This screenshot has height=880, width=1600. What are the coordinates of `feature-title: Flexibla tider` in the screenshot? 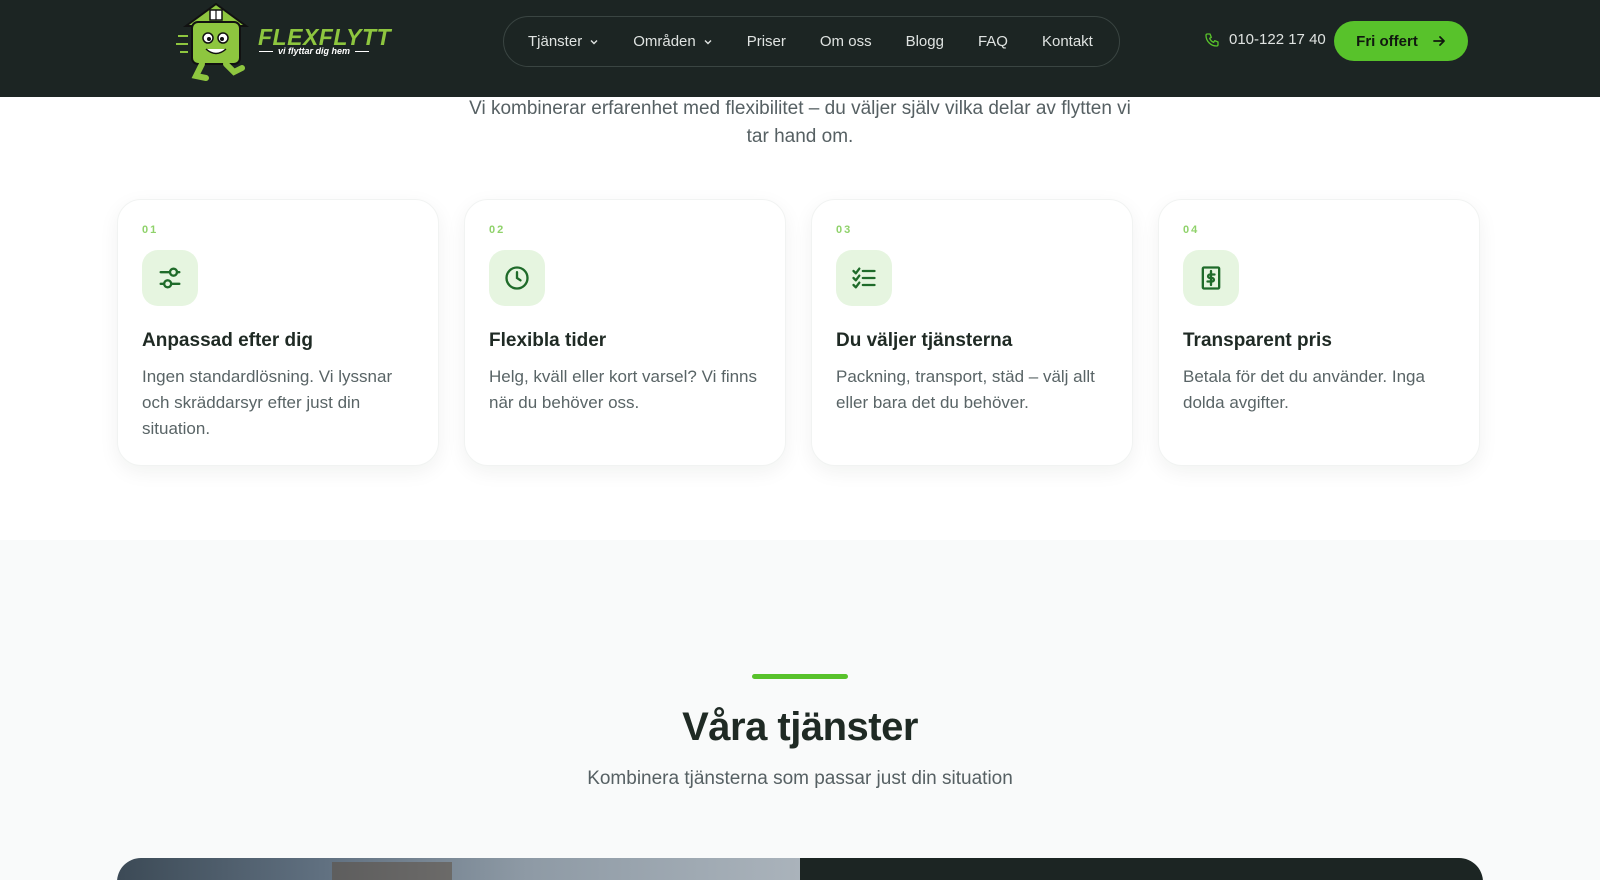 It's located at (548, 340).